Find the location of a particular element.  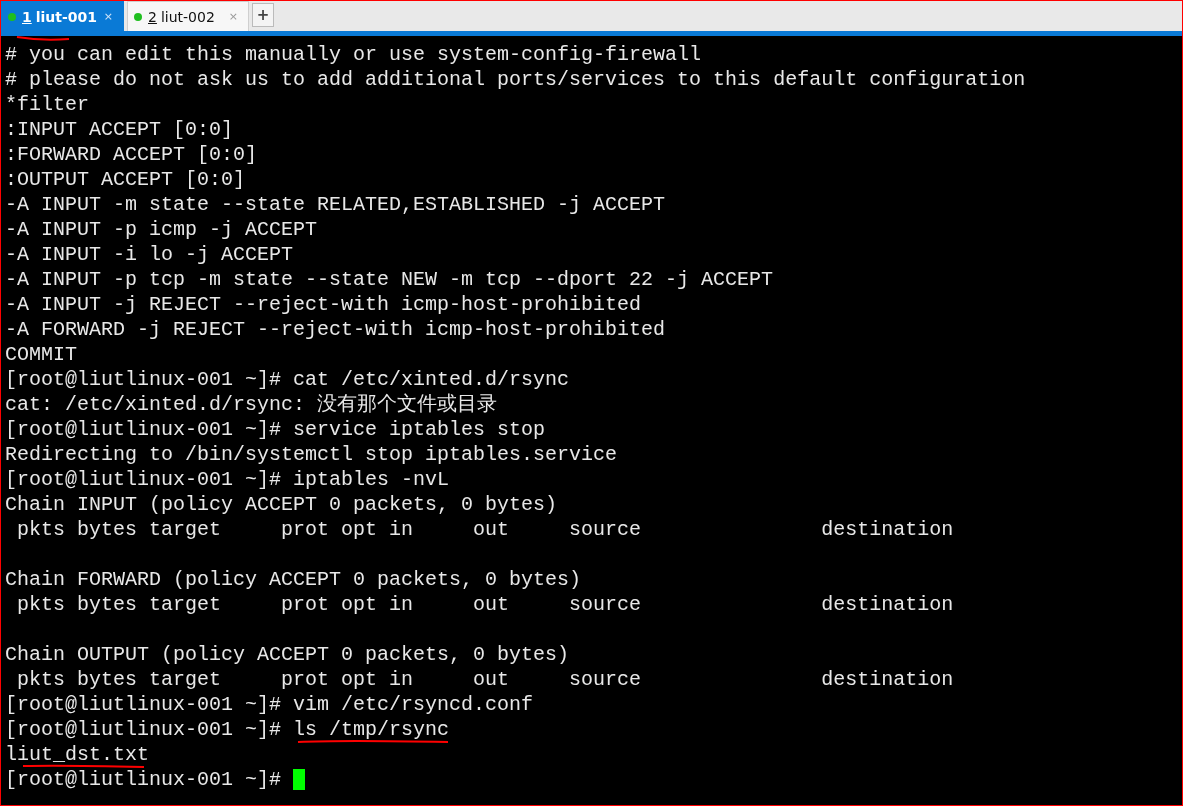

tab-number: 1 is located at coordinates (27, 16).